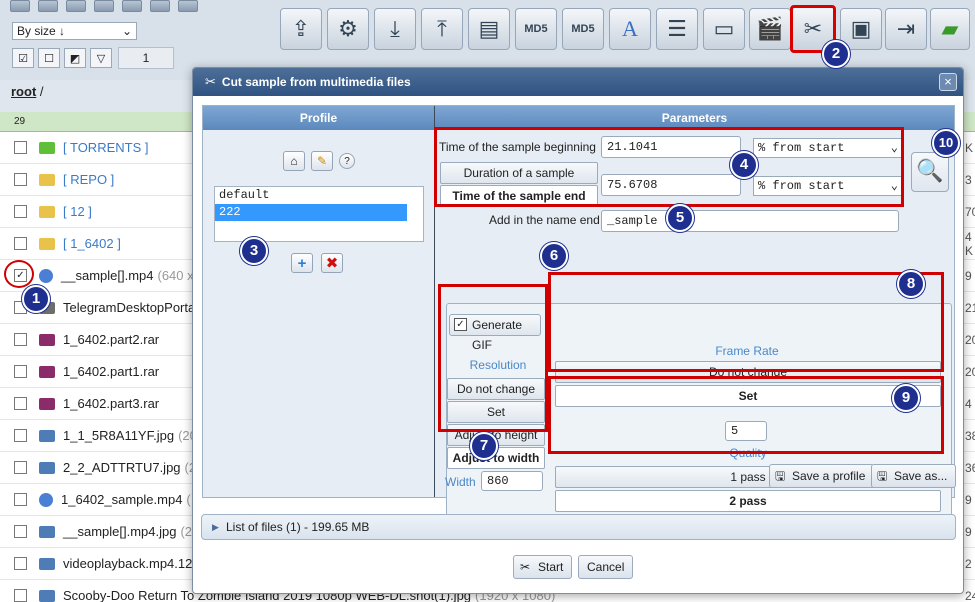 This screenshot has width=975, height=602. I want to click on callout-1: 1, so click(36, 299).